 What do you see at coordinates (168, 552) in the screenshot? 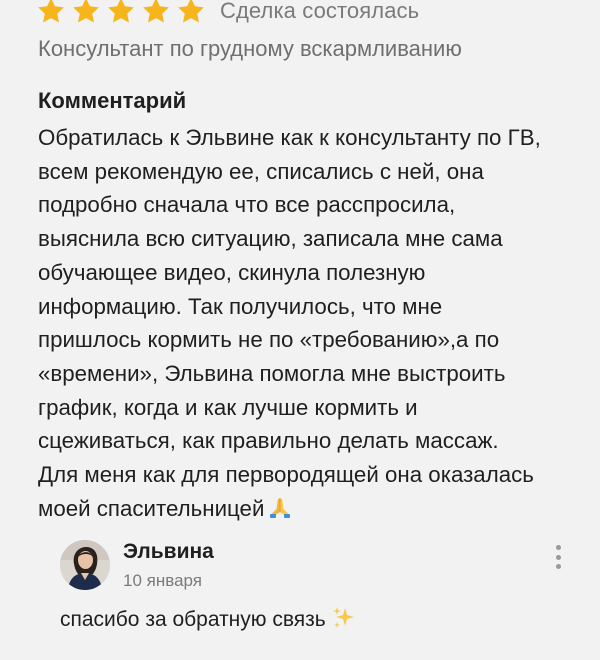
I see `reply-author: Эльвина` at bounding box center [168, 552].